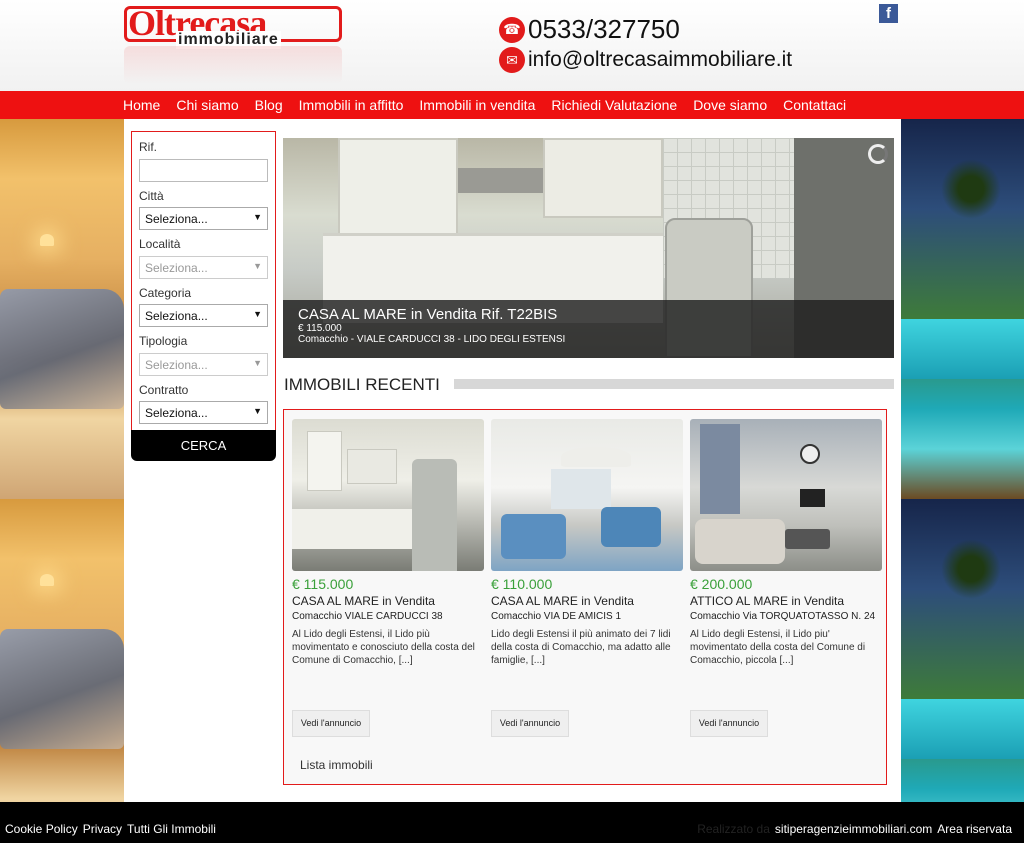  I want to click on listings-link: Lista immobili, so click(336, 765).